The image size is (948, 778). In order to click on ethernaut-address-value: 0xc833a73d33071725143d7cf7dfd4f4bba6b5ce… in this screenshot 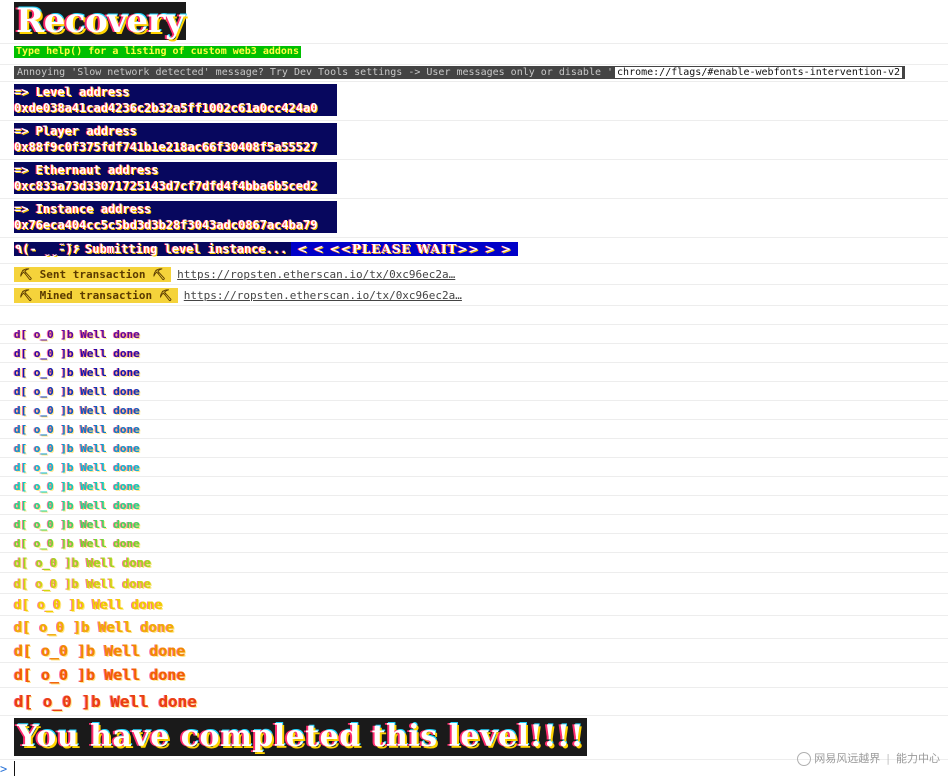, I will do `click(166, 186)`.